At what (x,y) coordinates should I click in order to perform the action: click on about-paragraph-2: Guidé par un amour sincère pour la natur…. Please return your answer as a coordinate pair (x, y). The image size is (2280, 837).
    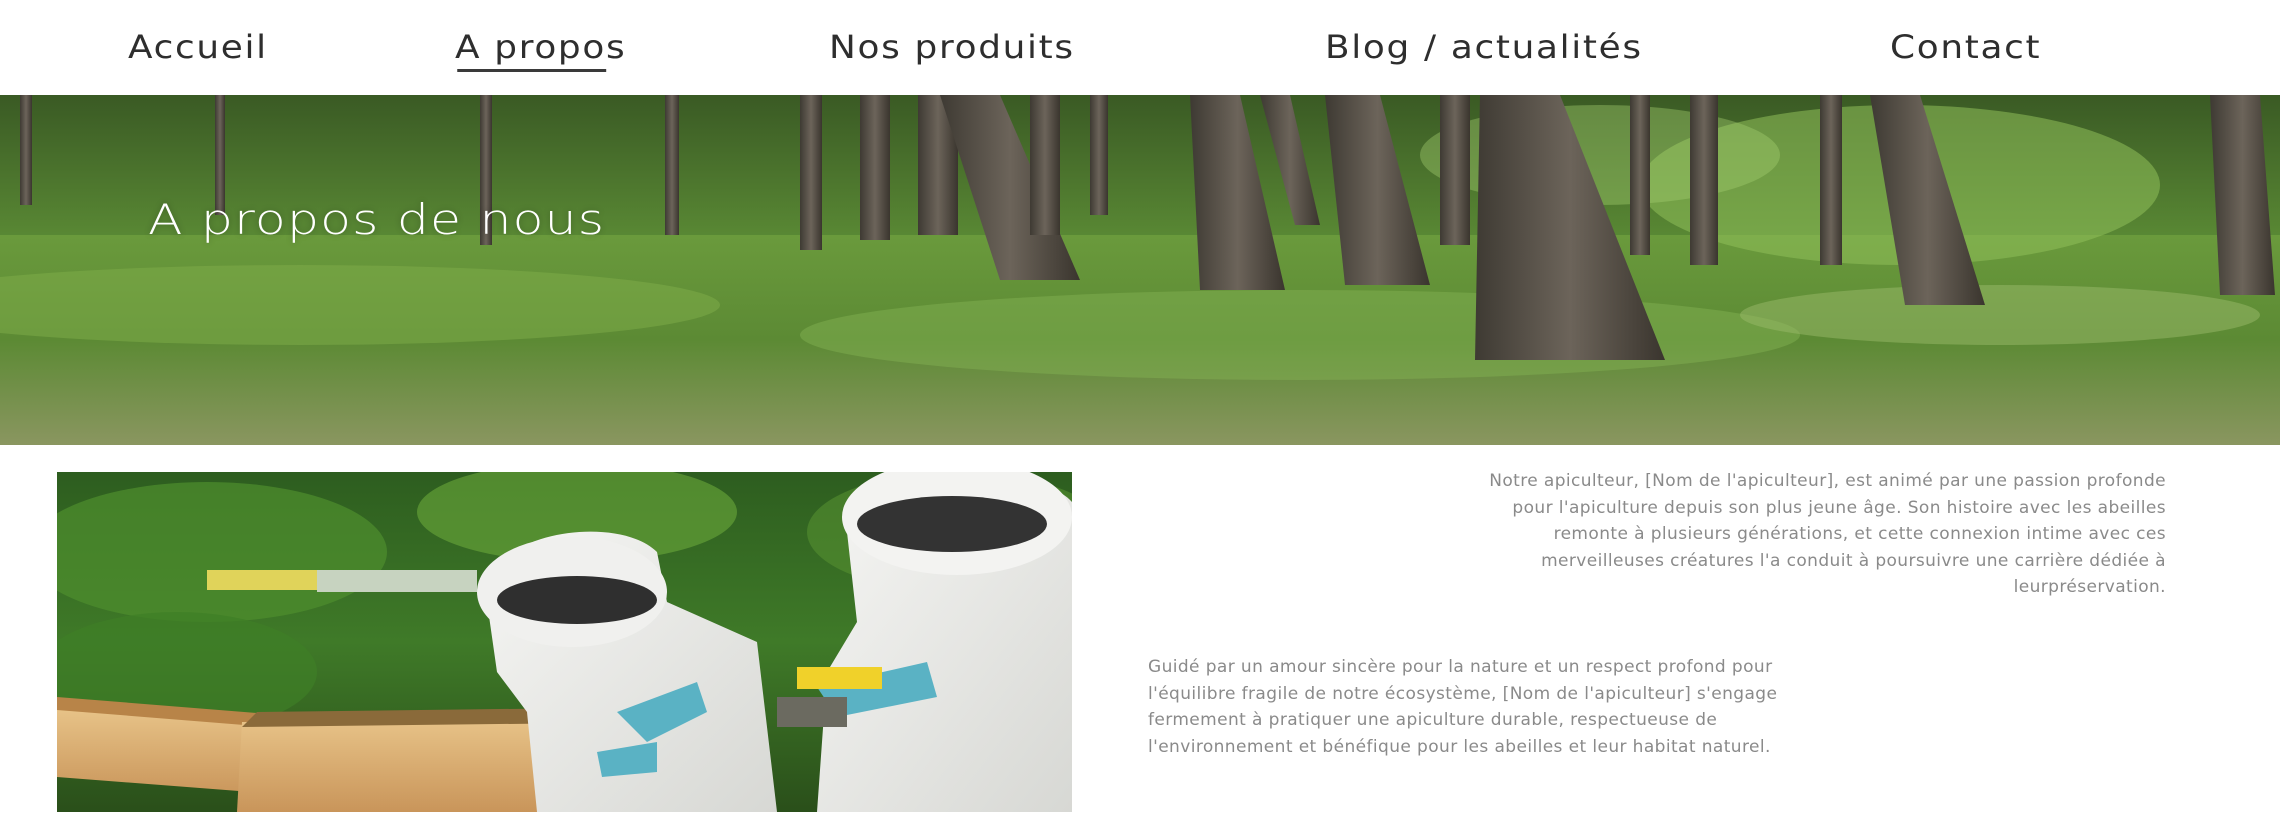
    Looking at the image, I should click on (1463, 707).